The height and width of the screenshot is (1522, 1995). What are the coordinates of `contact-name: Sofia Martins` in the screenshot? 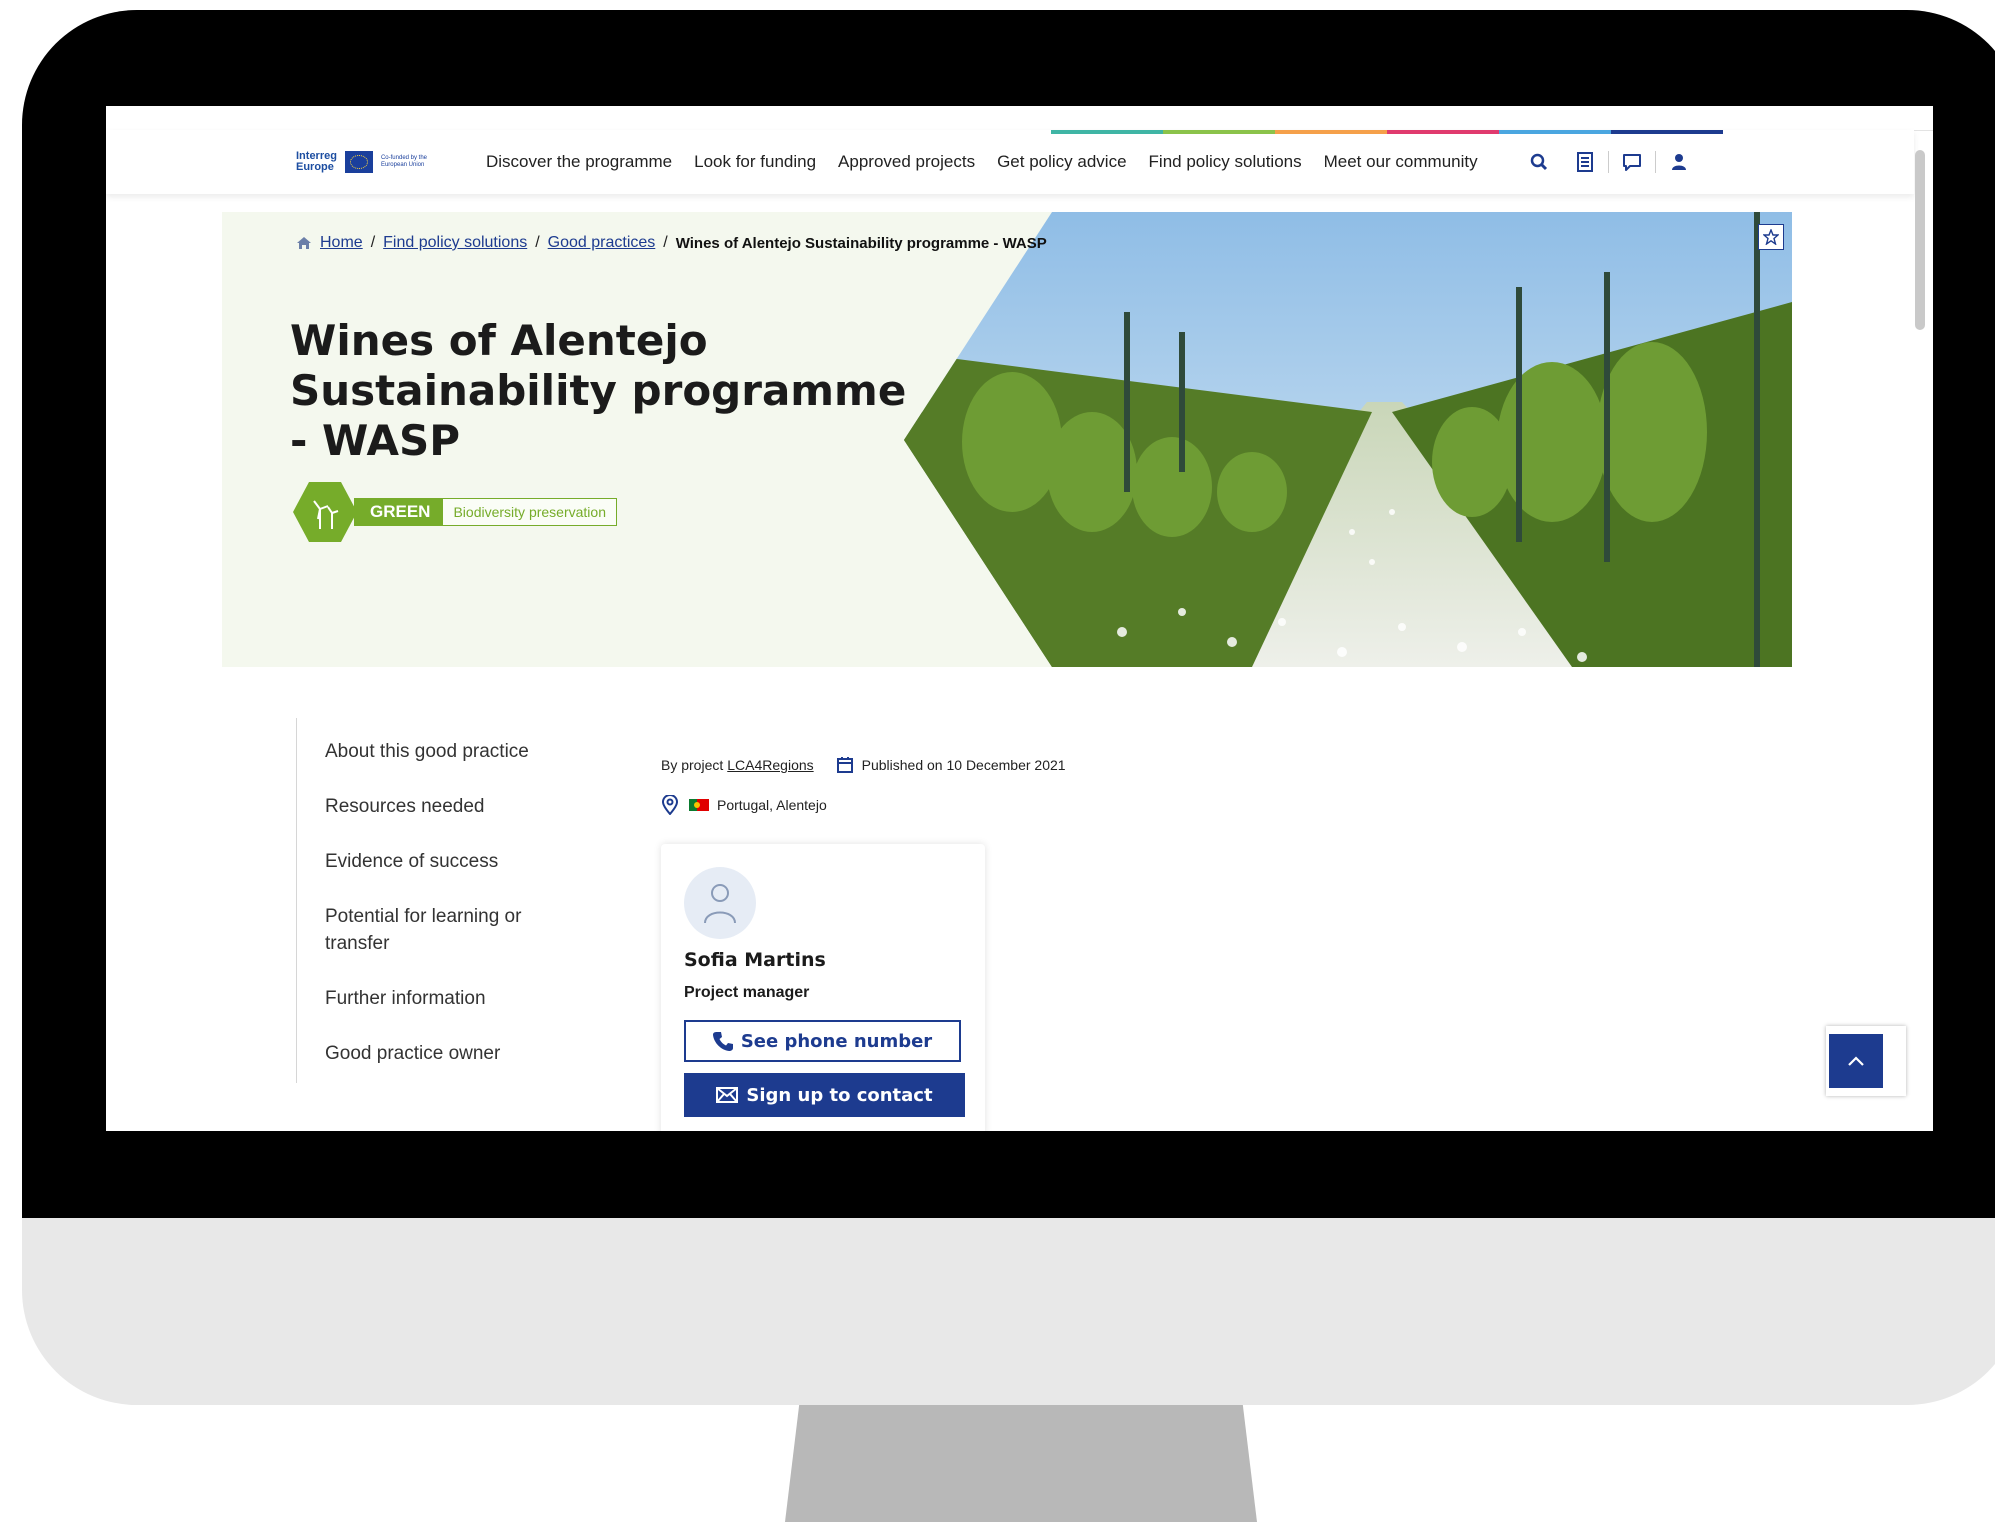 It's located at (755, 960).